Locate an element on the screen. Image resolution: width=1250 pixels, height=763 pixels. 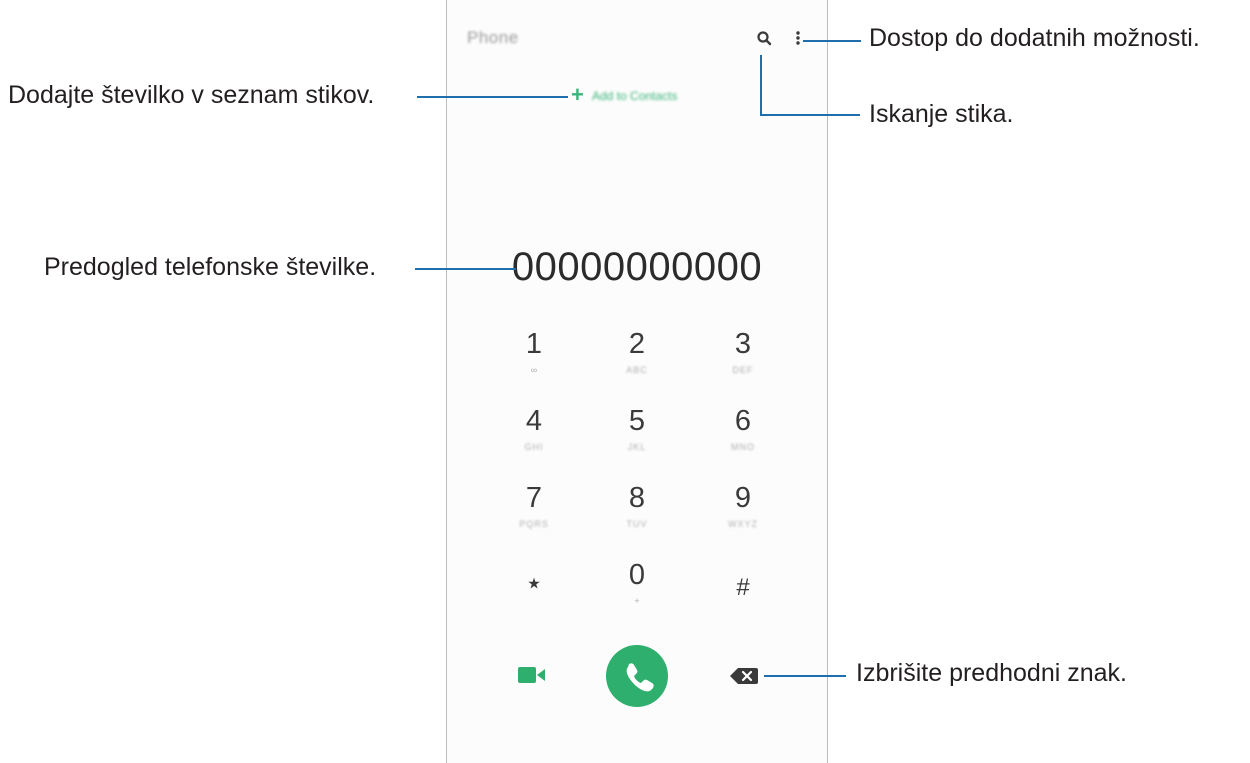
callout-delete-char: Izbrišite predhodni znak. is located at coordinates (991, 673).